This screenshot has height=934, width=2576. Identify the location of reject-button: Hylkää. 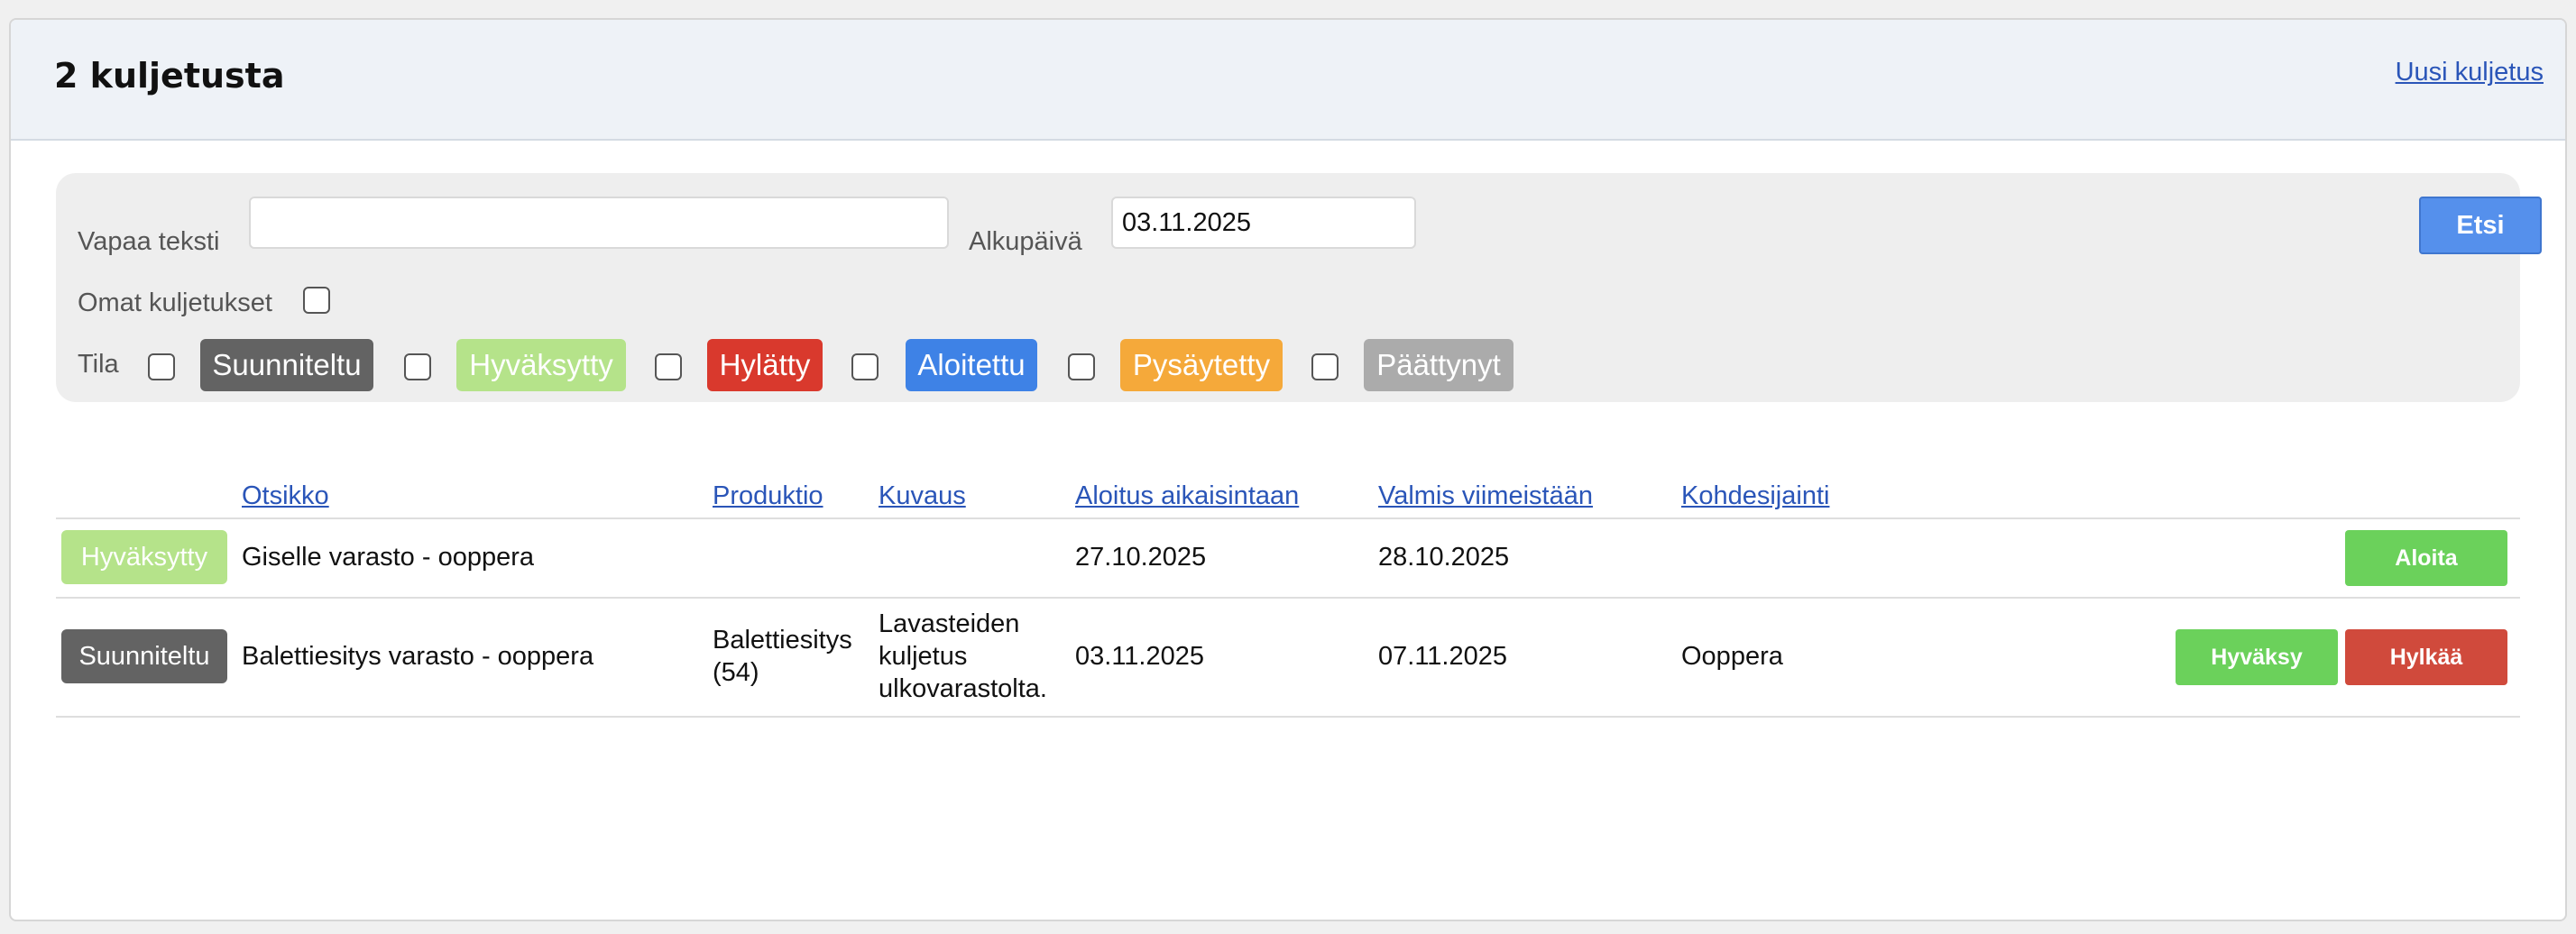
(2426, 657).